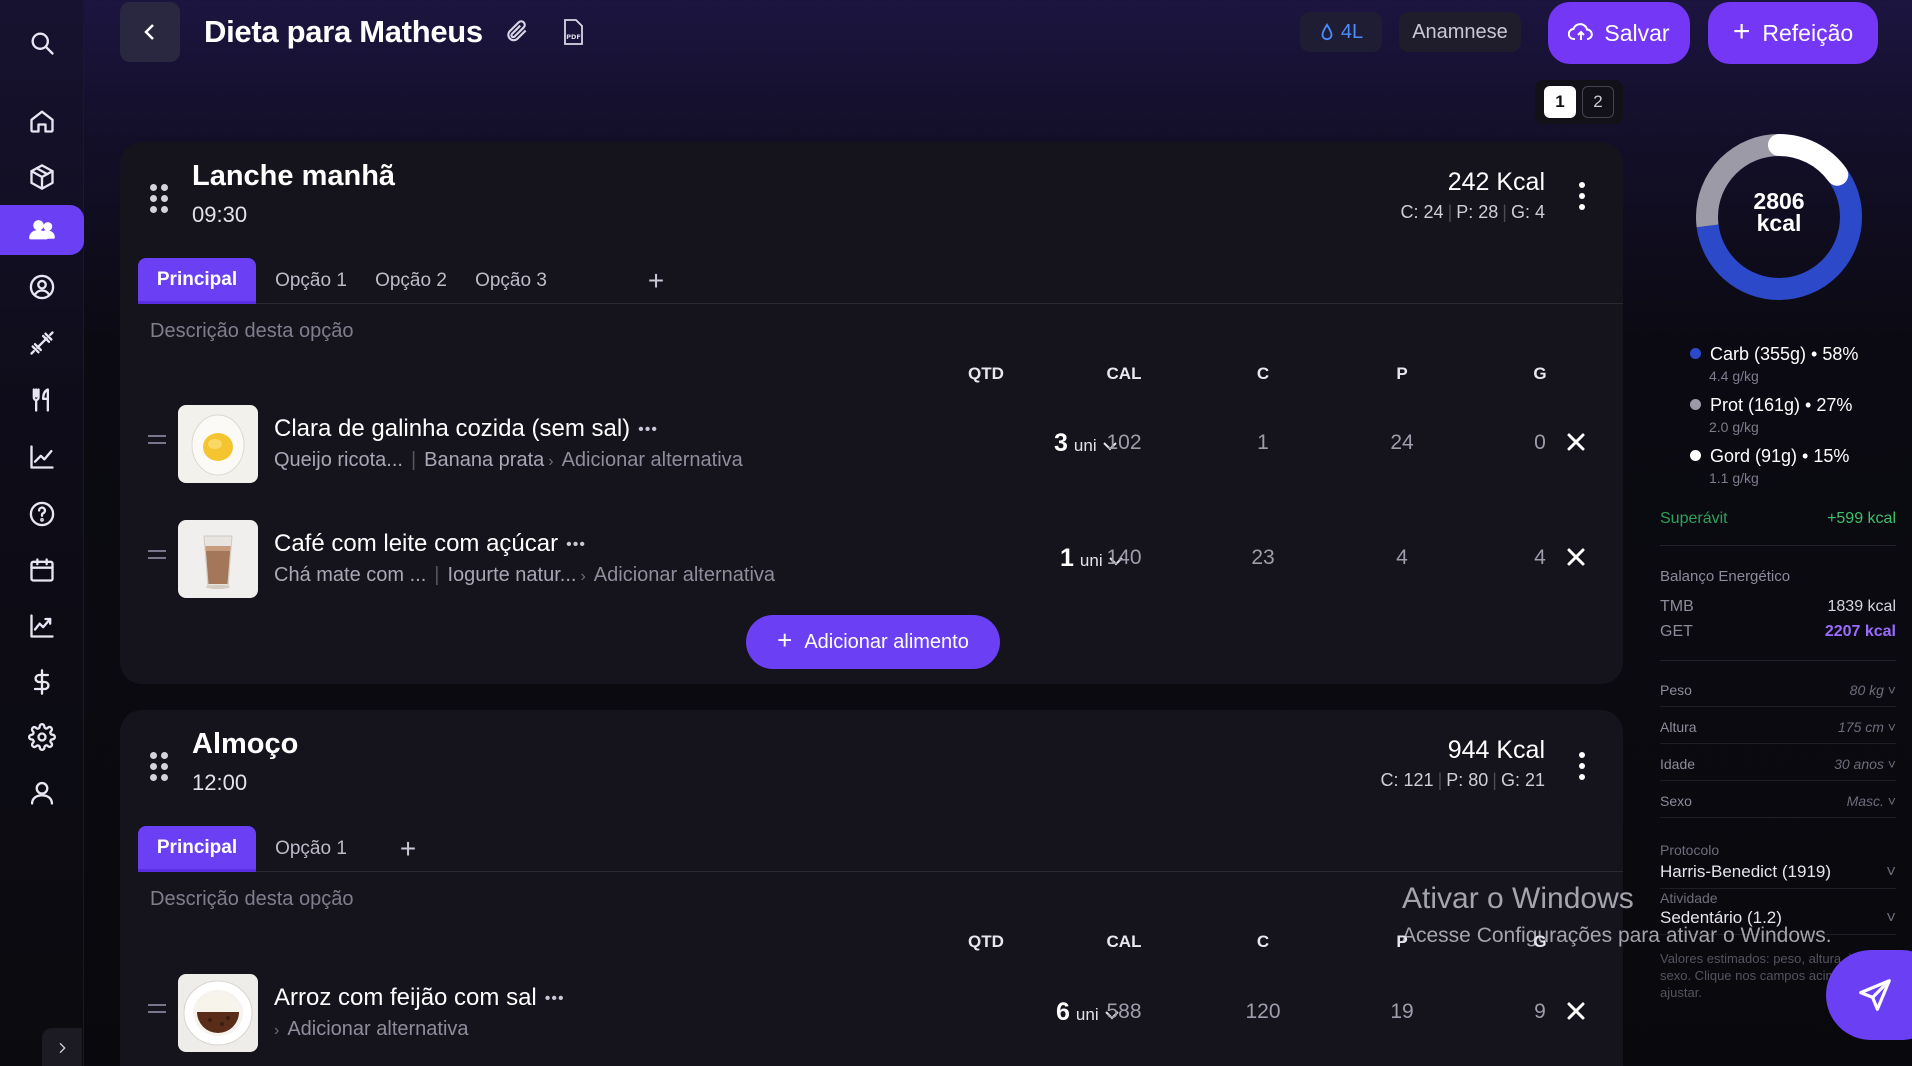  Describe the element at coordinates (1734, 478) in the screenshot. I see `legend-sub: 1.1 g/kg` at that location.